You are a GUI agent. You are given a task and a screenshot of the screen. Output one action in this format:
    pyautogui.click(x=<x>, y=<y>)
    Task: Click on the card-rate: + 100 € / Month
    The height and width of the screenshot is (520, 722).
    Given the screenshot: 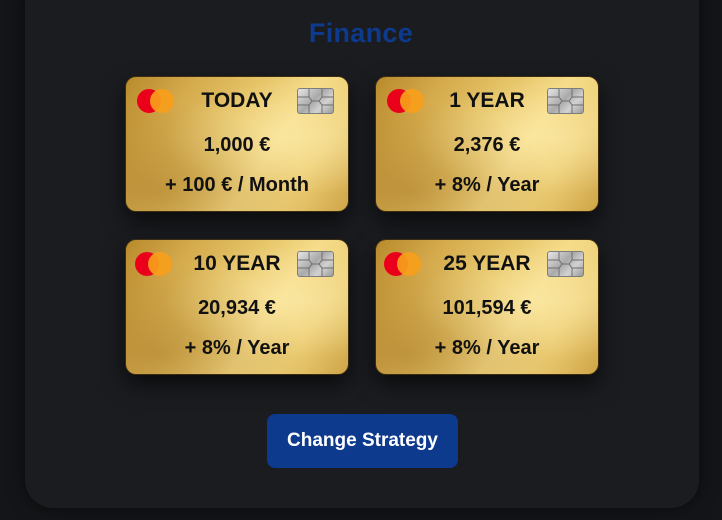 What is the action you would take?
    pyautogui.click(x=237, y=185)
    